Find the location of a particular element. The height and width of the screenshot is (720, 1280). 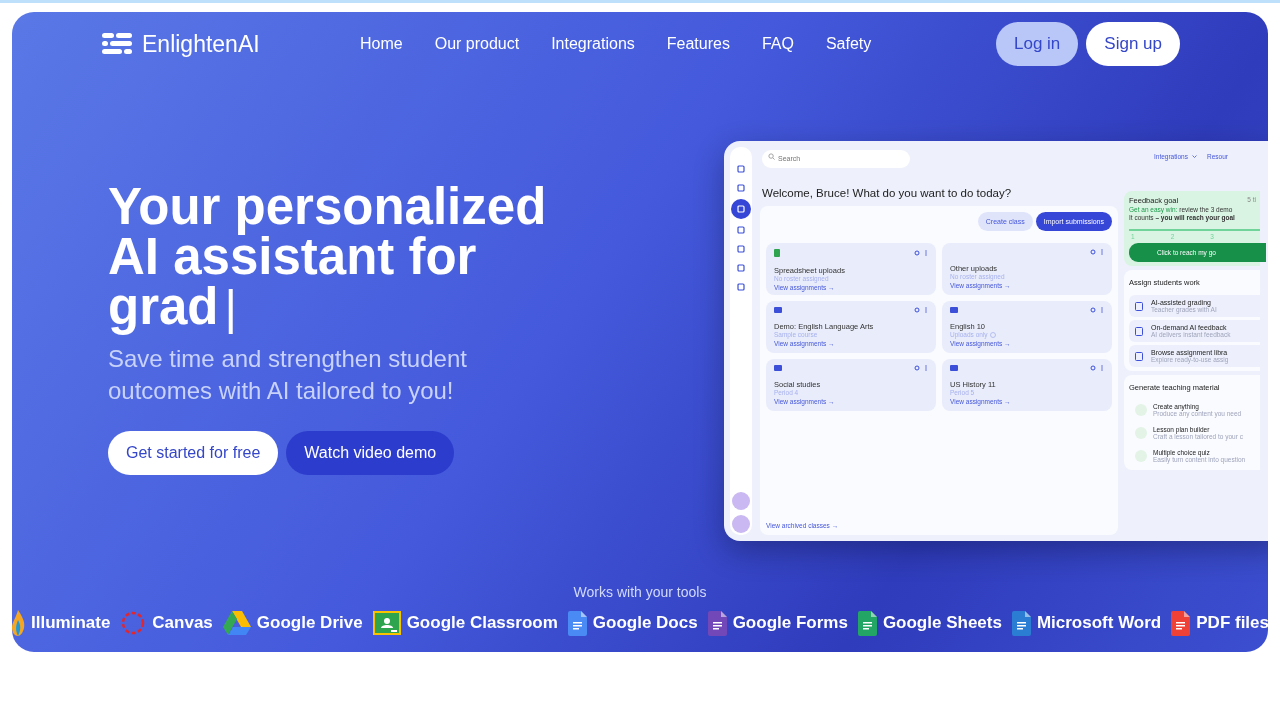

nav-link: Home is located at coordinates (381, 44).